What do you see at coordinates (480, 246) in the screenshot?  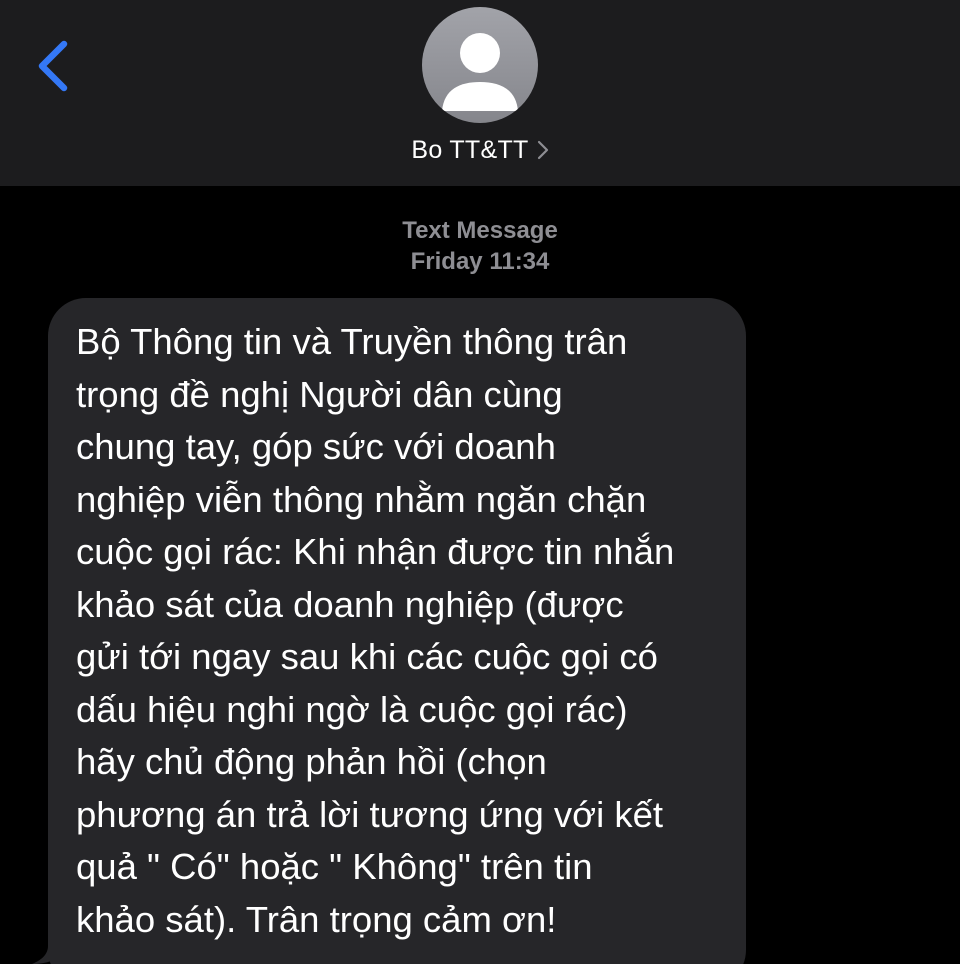 I see `message-timestamp: Text Message Friday 11:34` at bounding box center [480, 246].